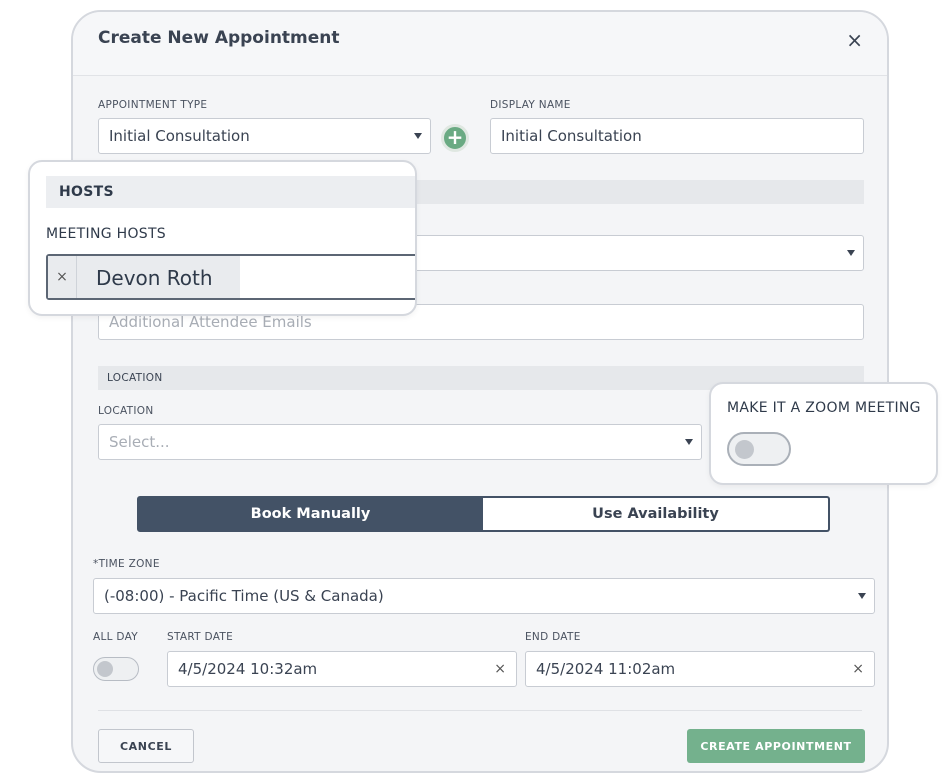 This screenshot has height=783, width=949. Describe the element at coordinates (455, 138) in the screenshot. I see `add-appointment-type-button: +` at that location.